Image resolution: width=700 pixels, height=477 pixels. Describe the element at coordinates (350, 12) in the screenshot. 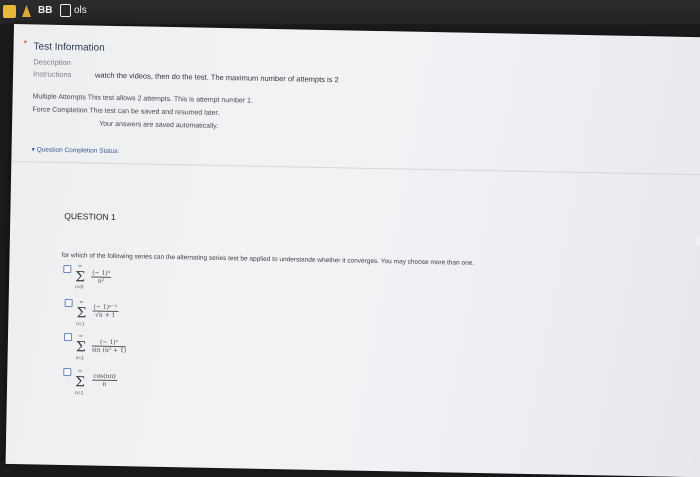

I see `browser-tab-bar: BB ols` at that location.